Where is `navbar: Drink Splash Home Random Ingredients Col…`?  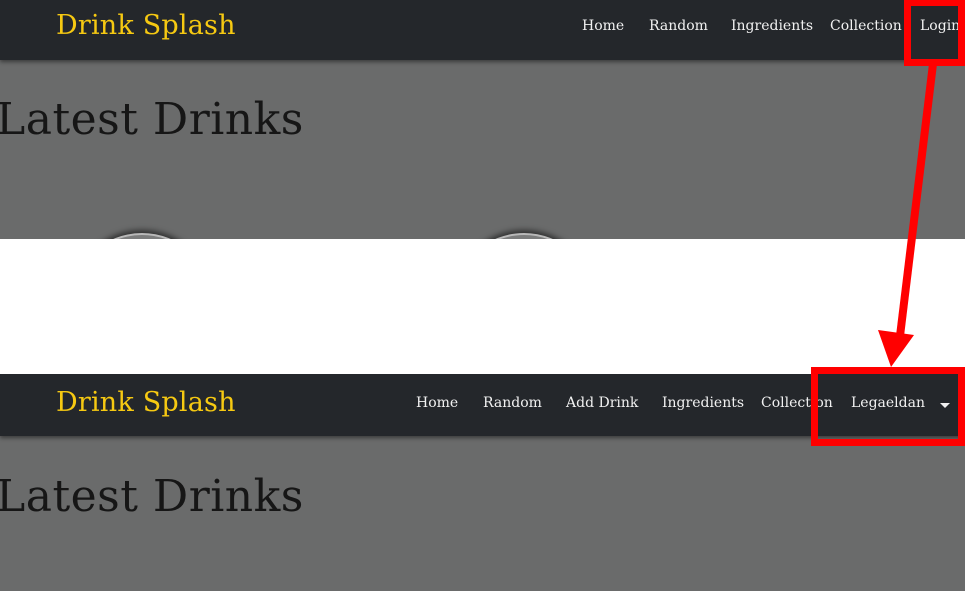 navbar: Drink Splash Home Random Ingredients Col… is located at coordinates (482, 30).